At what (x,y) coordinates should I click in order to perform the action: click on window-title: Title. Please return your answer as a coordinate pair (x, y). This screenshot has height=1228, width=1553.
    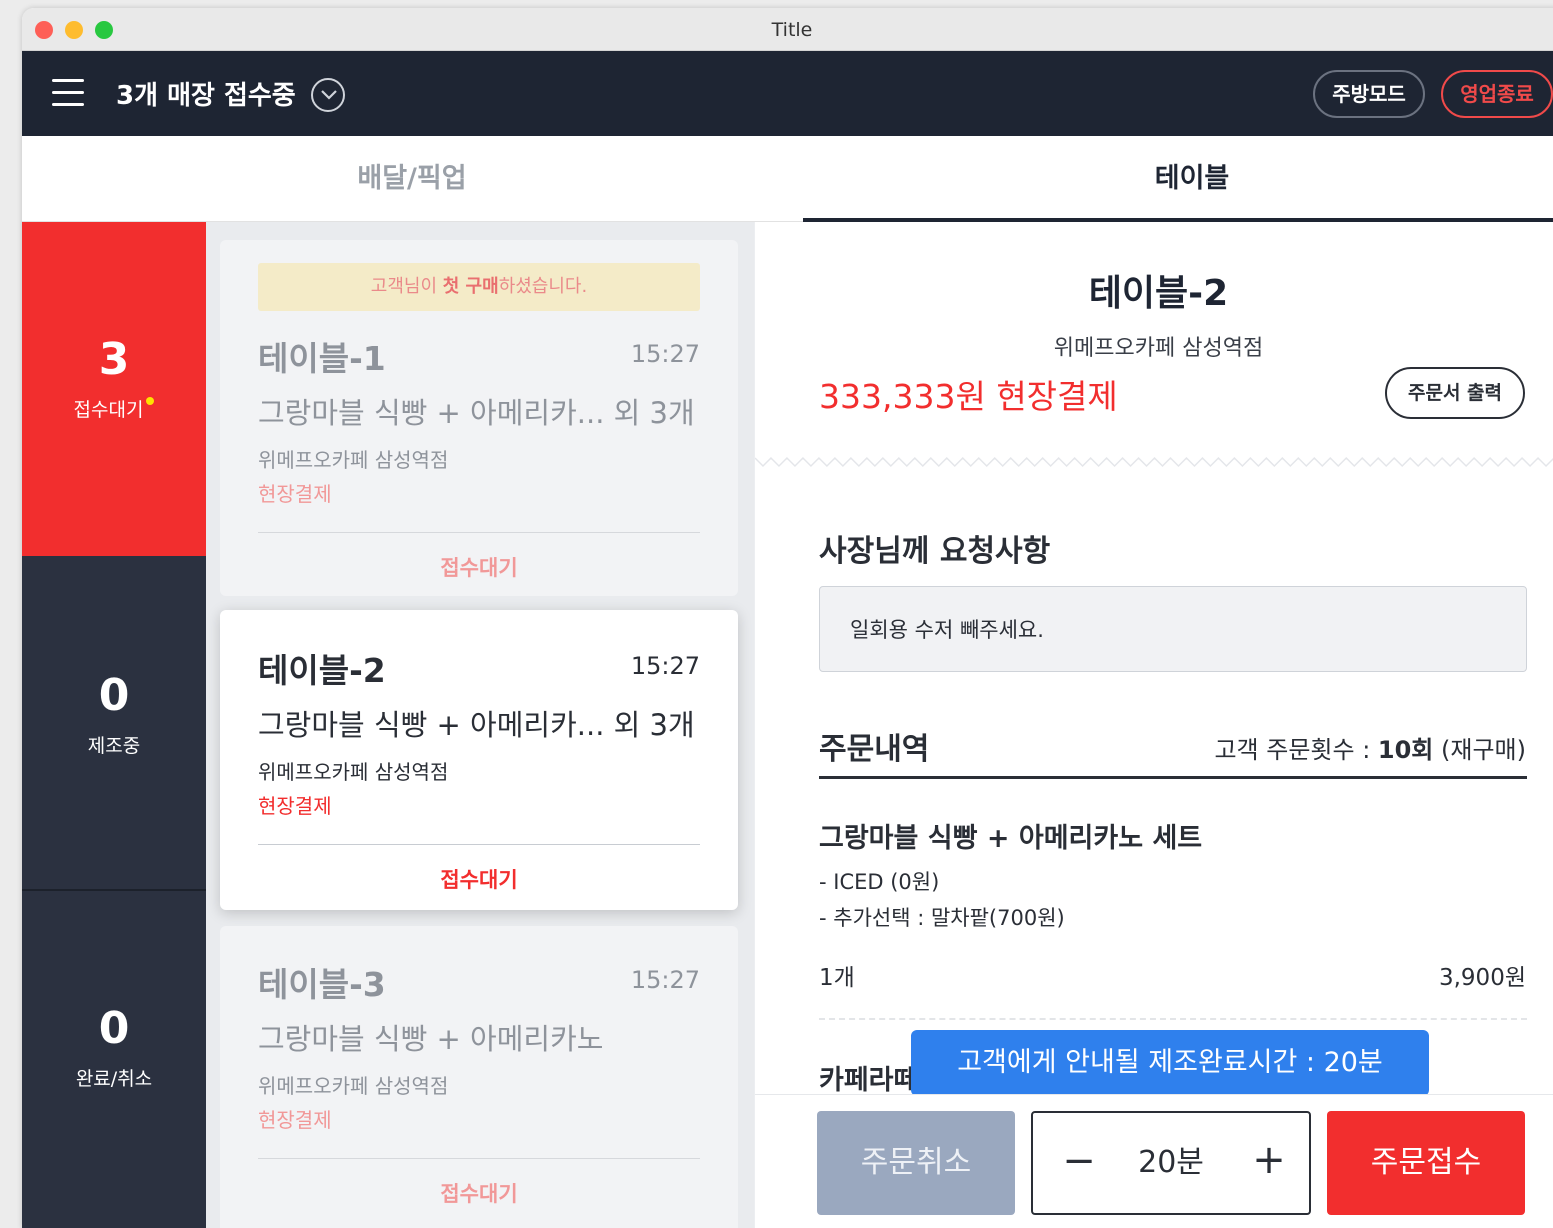
    Looking at the image, I should click on (792, 30).